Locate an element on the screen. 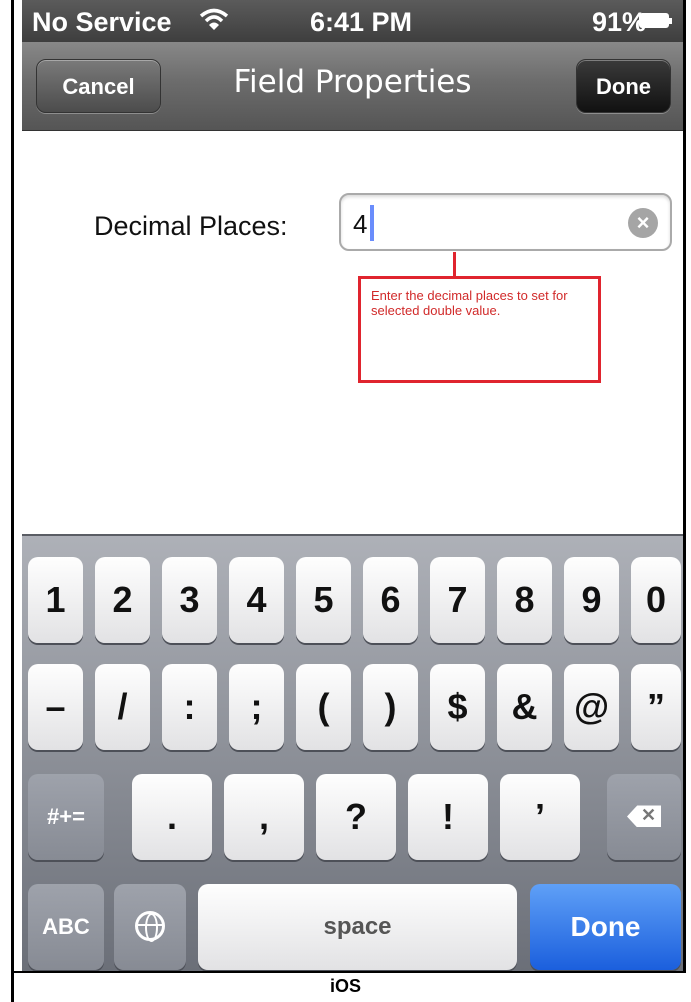 This screenshot has height=1002, width=691. key-quote: ” is located at coordinates (656, 707).